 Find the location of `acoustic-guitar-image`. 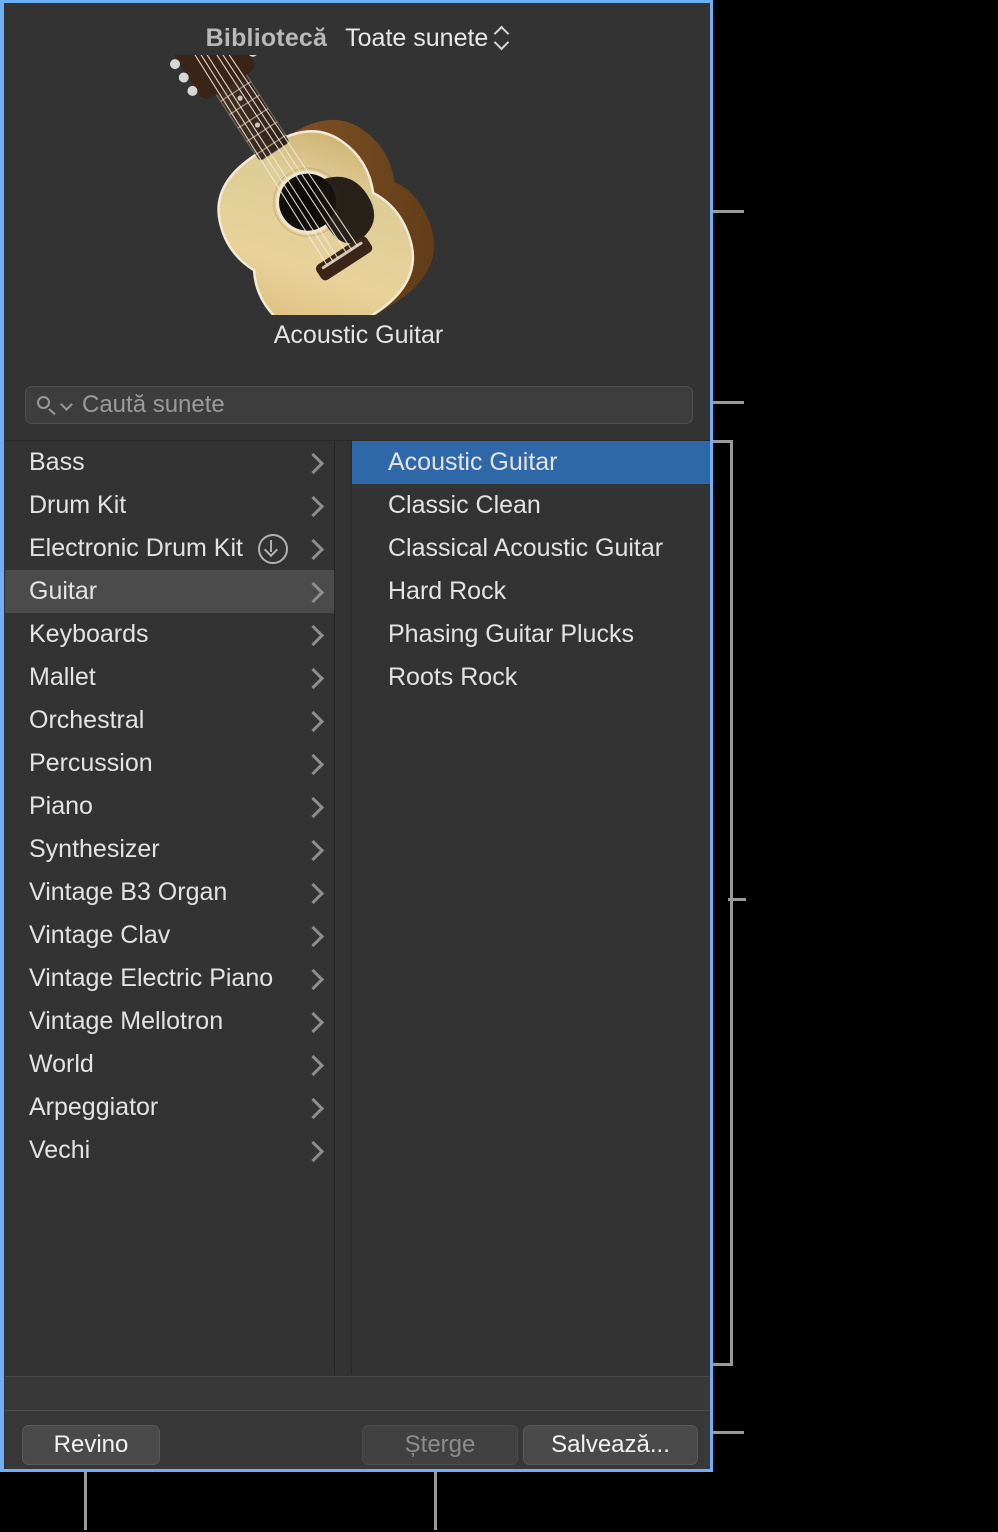

acoustic-guitar-image is located at coordinates (357, 178).